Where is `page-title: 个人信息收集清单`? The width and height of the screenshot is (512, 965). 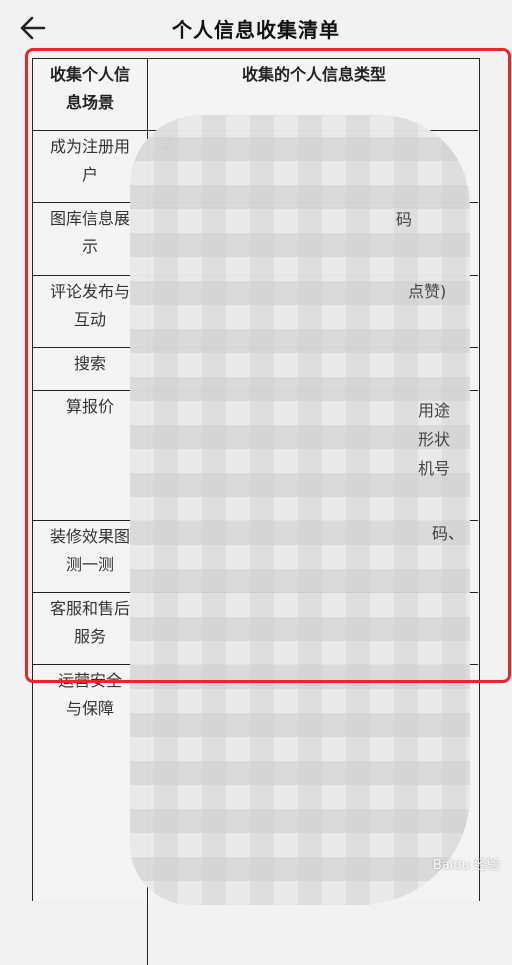
page-title: 个人信息收集清单 is located at coordinates (256, 30).